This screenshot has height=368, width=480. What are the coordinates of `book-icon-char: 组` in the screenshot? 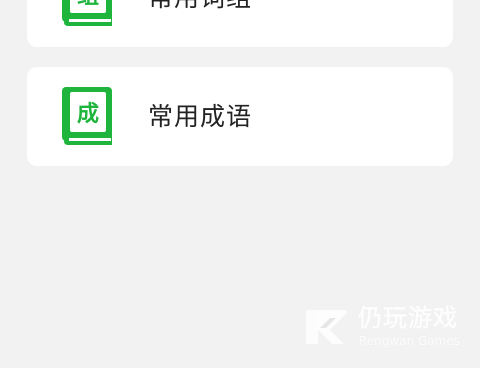 It's located at (88, 4).